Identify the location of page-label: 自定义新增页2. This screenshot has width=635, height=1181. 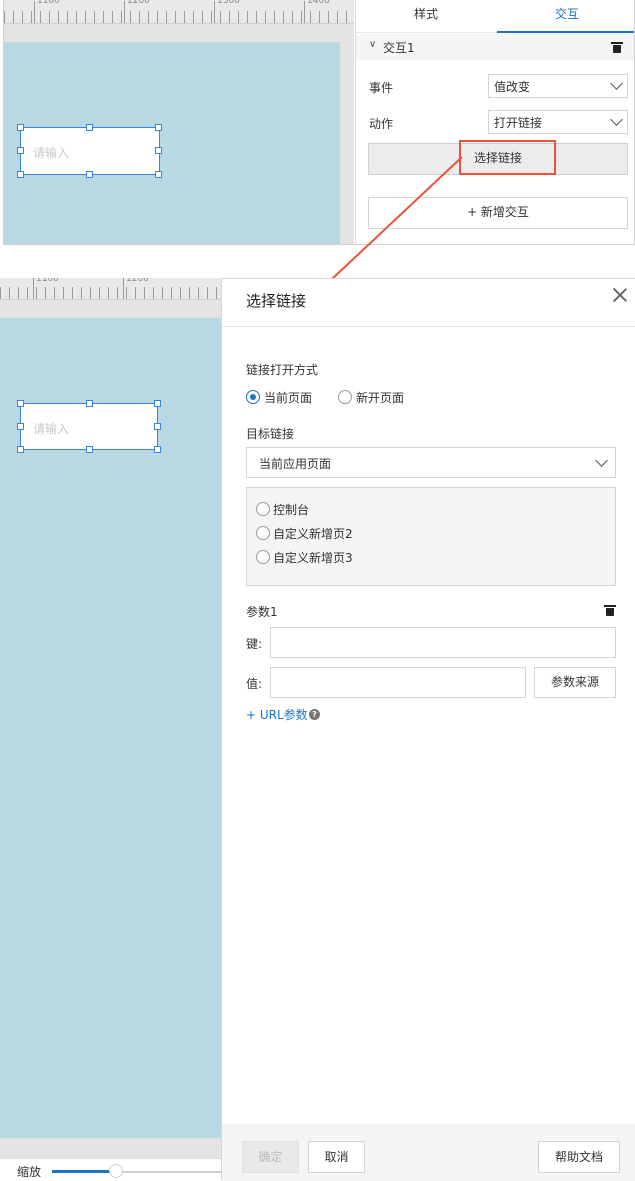
(313, 534).